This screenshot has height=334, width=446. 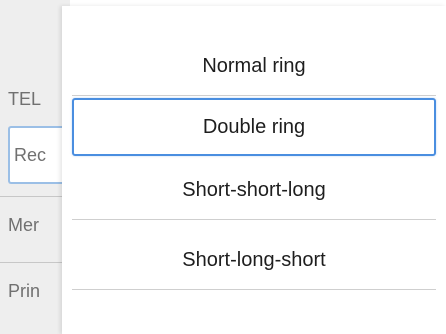 I want to click on background-item-tel: TEL, so click(x=35, y=99).